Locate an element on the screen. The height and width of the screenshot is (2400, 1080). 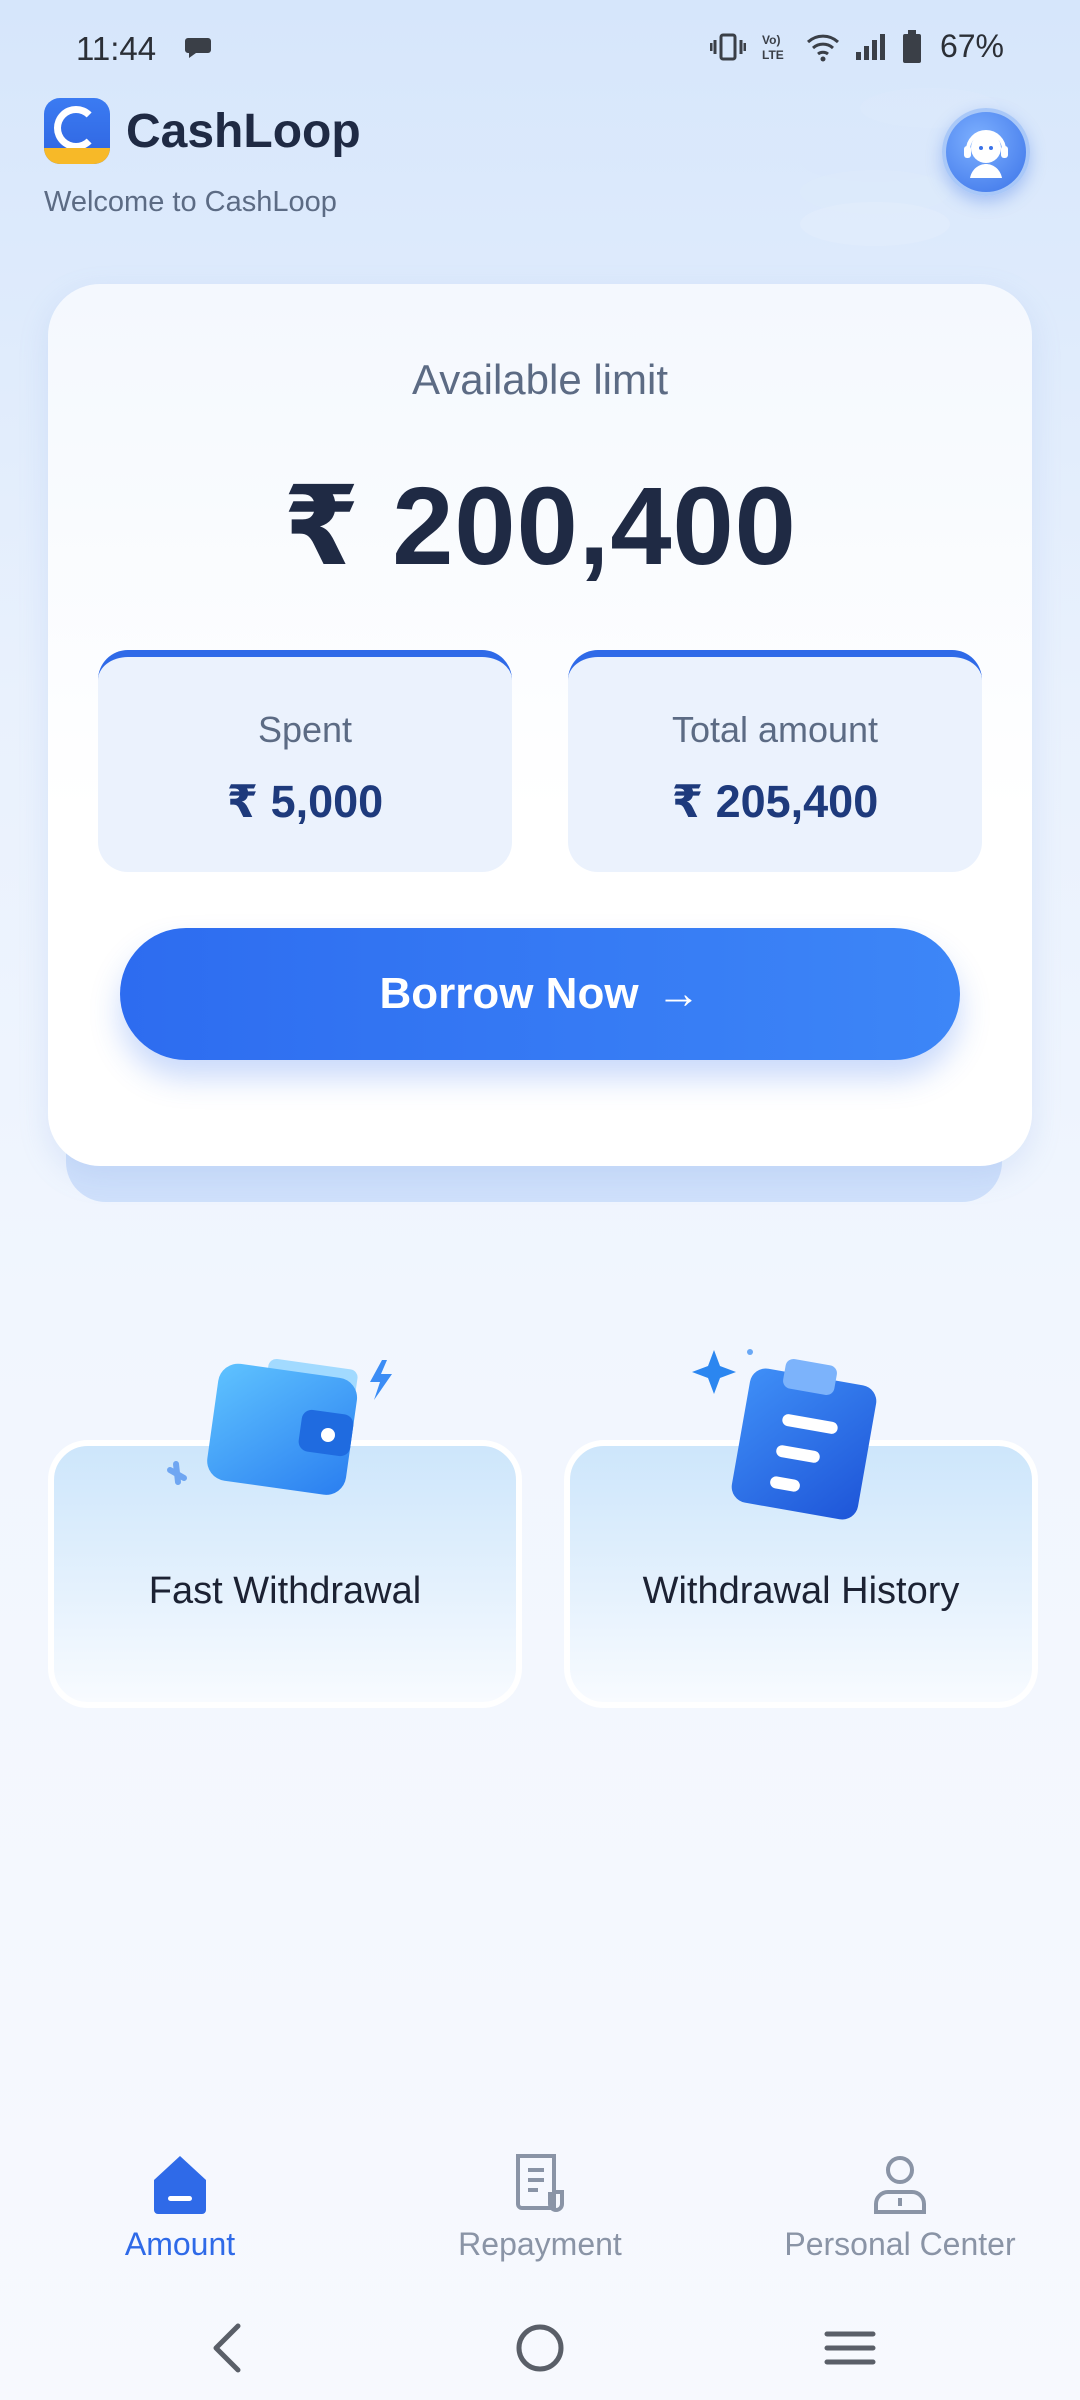
logo-band is located at coordinates (77, 156).